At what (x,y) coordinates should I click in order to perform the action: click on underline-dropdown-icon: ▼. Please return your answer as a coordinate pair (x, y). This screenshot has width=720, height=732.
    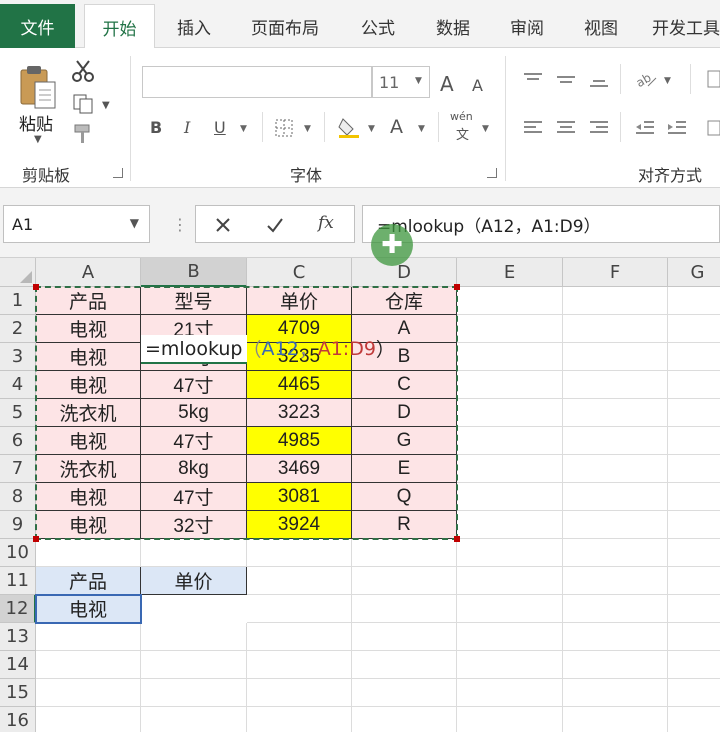
    Looking at the image, I should click on (243, 129).